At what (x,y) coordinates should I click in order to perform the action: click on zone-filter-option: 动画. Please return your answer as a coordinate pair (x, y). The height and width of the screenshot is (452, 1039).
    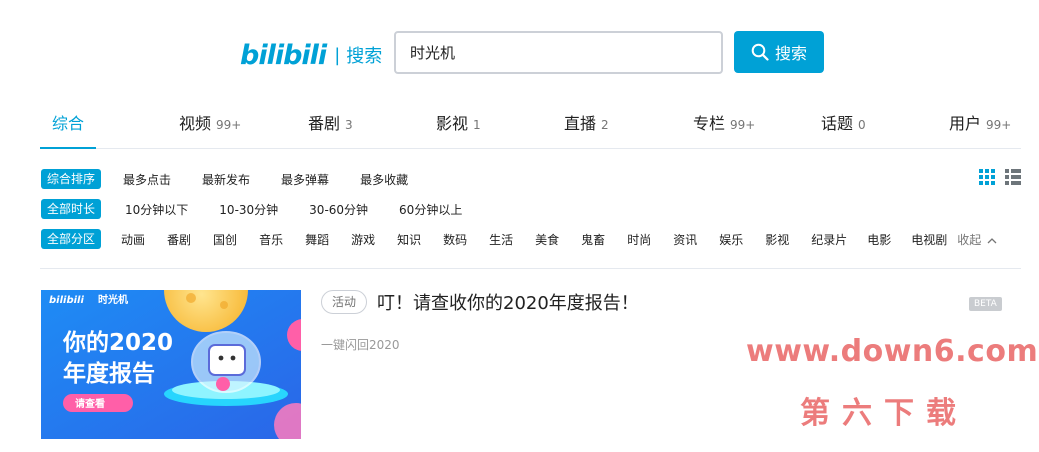
    Looking at the image, I should click on (133, 239).